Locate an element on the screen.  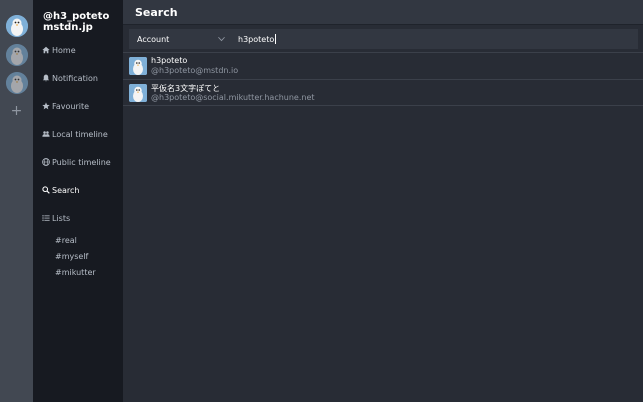
sidebar-item-home: Home is located at coordinates (59, 50).